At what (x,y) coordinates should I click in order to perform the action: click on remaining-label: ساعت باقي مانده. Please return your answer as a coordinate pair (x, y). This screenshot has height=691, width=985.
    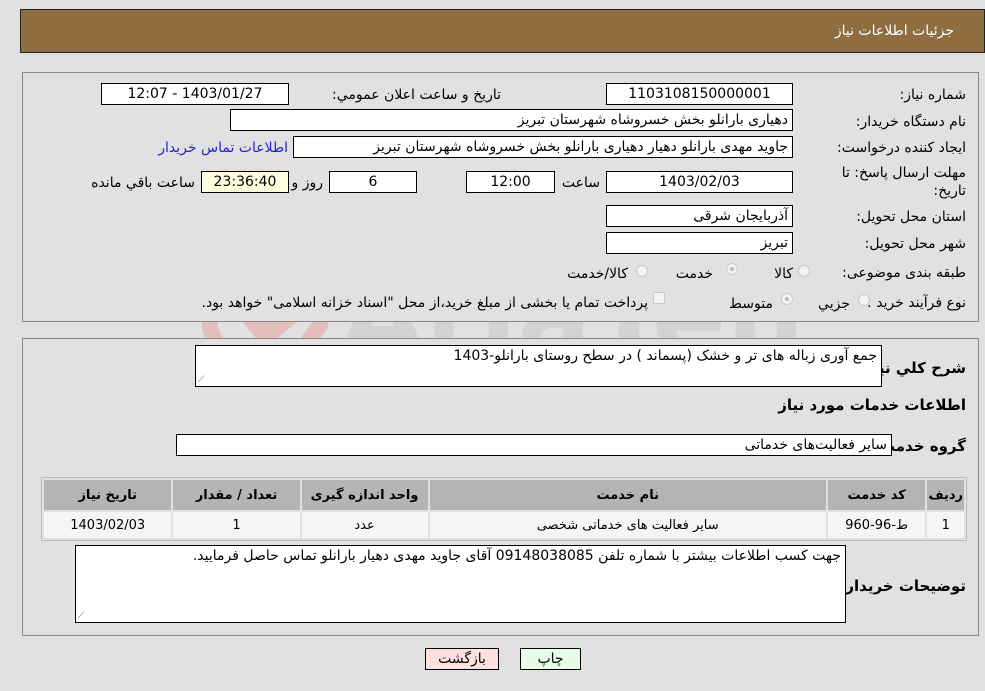
    Looking at the image, I should click on (143, 183).